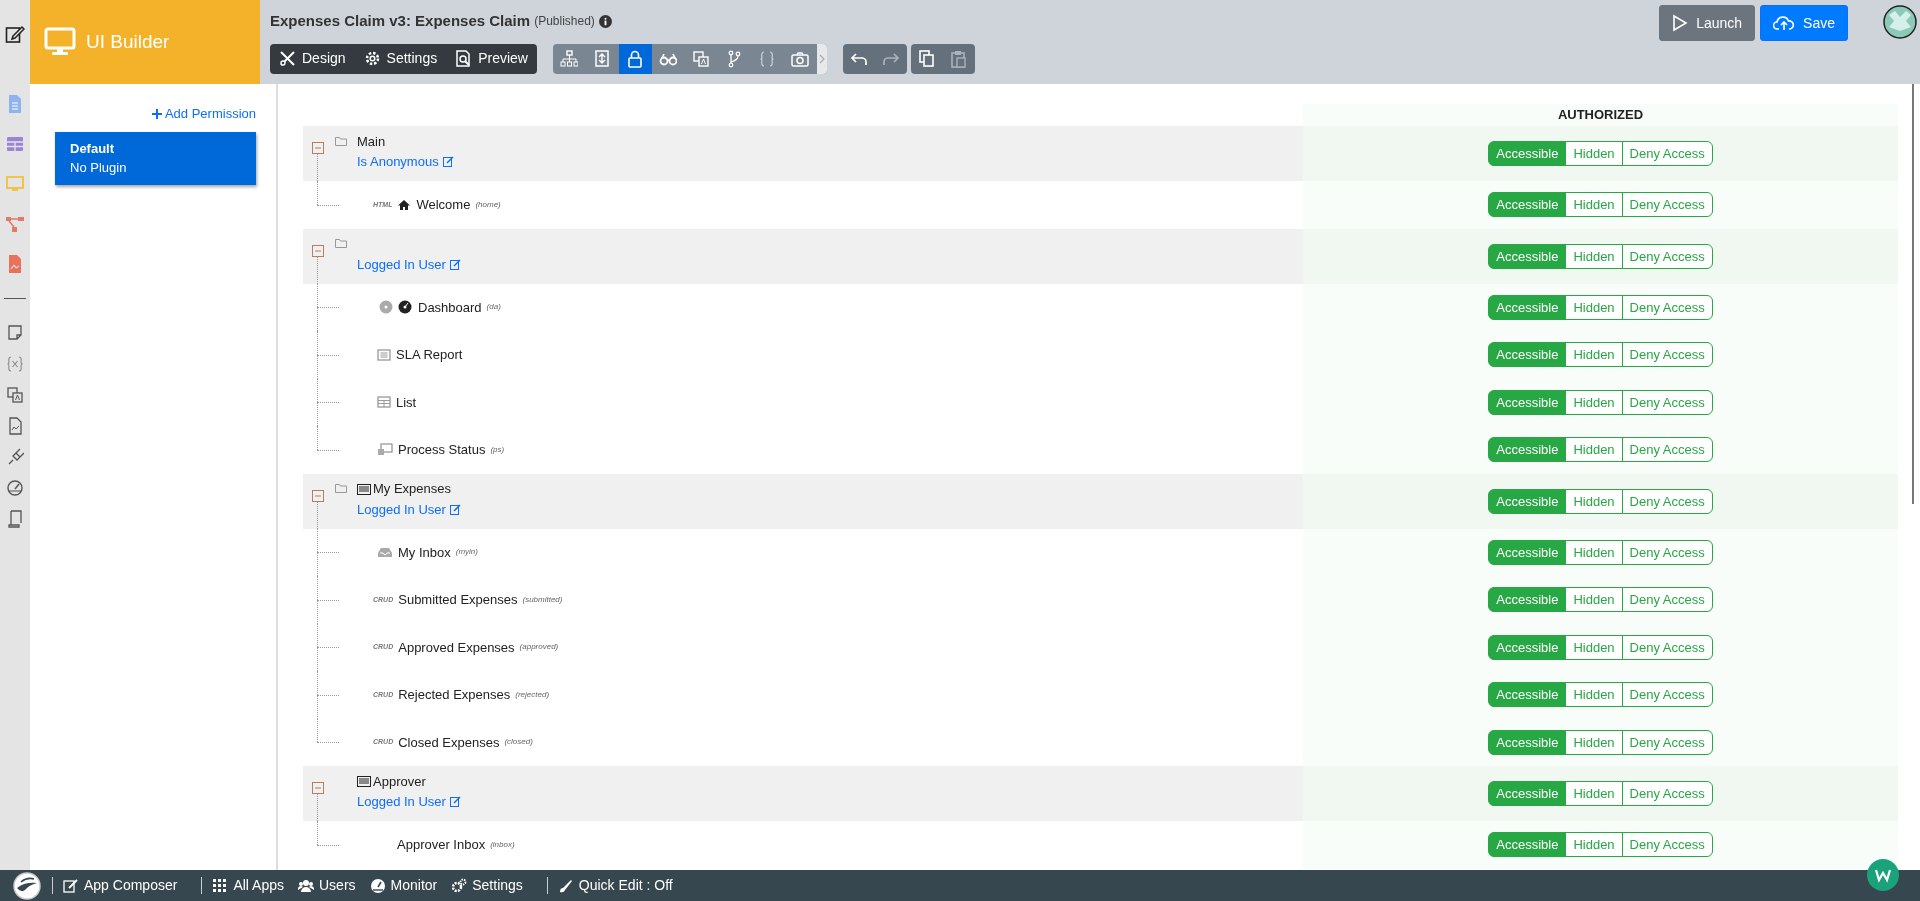 The width and height of the screenshot is (1920, 901). What do you see at coordinates (450, 307) in the screenshot?
I see `menu-item: Dashboard` at bounding box center [450, 307].